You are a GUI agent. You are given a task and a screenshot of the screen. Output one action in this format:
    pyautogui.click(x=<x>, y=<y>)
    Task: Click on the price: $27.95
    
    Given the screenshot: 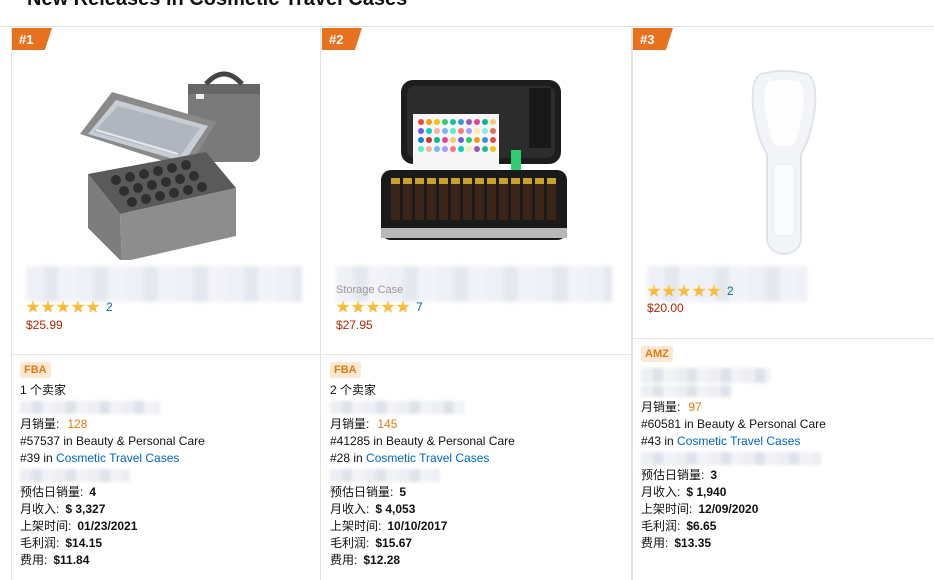 What is the action you would take?
    pyautogui.click(x=354, y=325)
    